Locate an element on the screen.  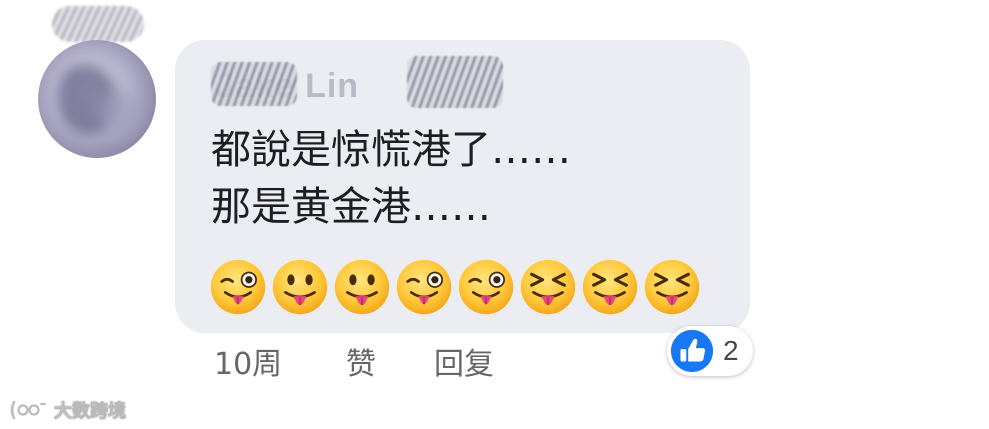
thumbs-up-icon is located at coordinates (692, 351).